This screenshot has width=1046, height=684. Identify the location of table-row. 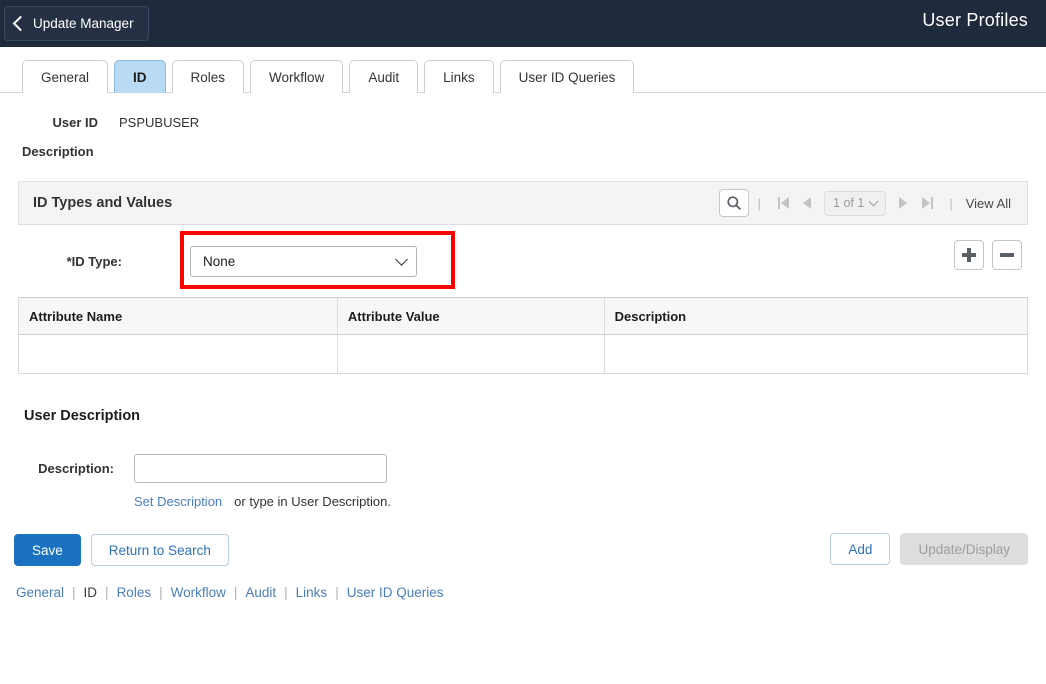
(523, 353).